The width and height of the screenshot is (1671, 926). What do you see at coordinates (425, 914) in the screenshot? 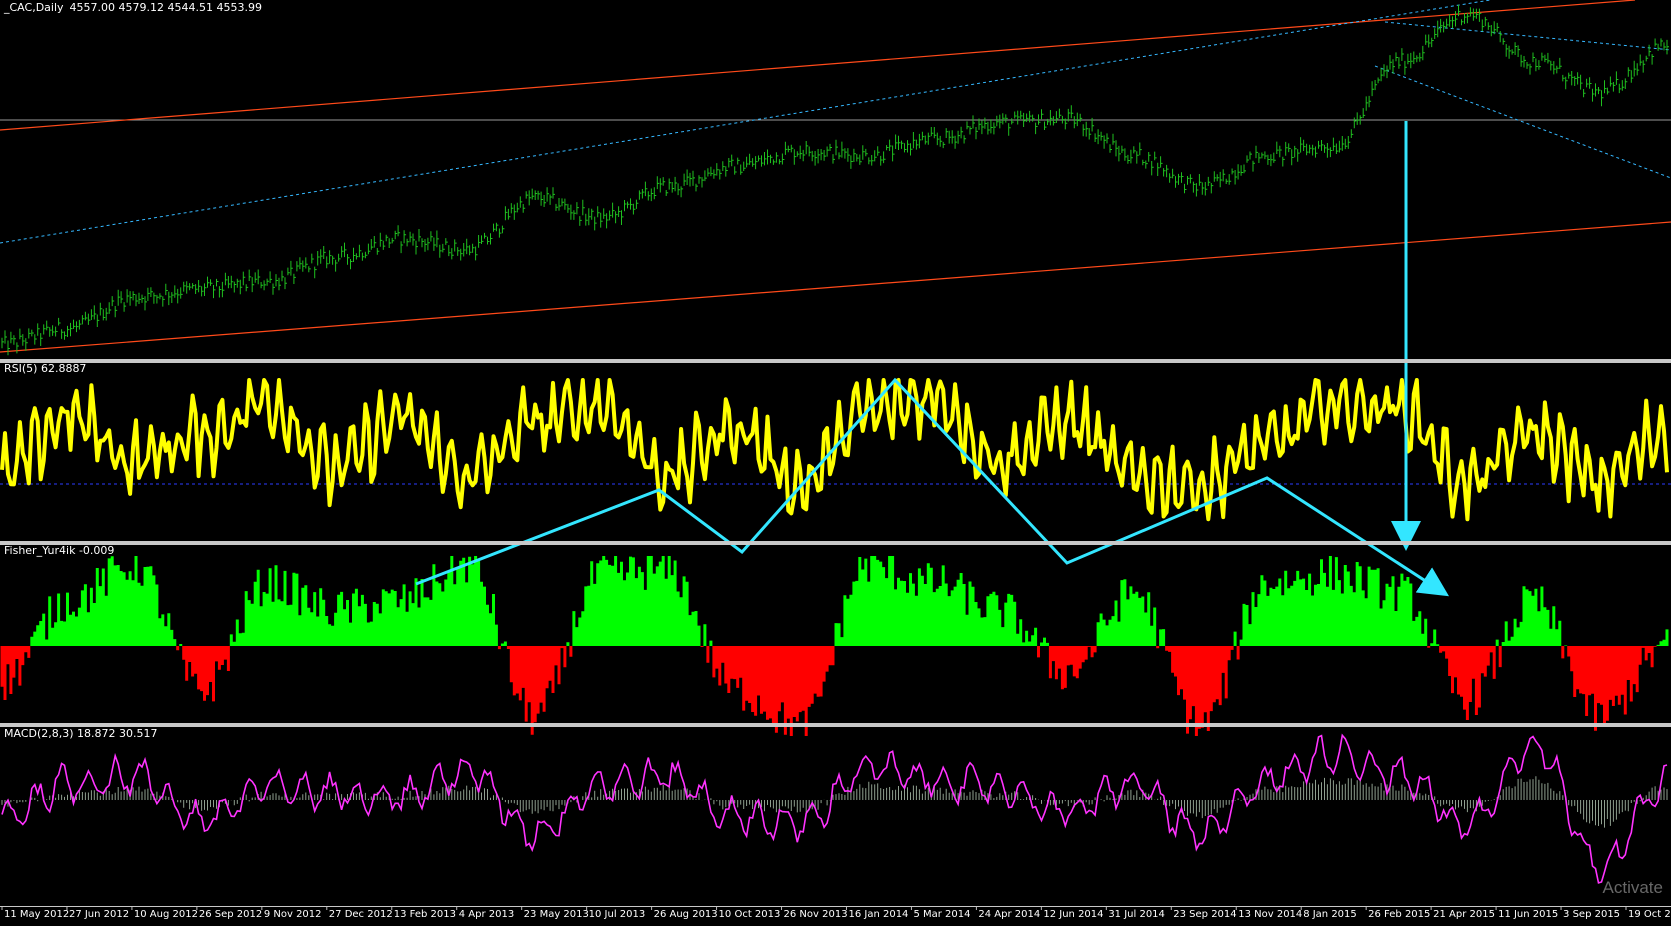
I see `x-tick-label: 13 Feb 2013` at bounding box center [425, 914].